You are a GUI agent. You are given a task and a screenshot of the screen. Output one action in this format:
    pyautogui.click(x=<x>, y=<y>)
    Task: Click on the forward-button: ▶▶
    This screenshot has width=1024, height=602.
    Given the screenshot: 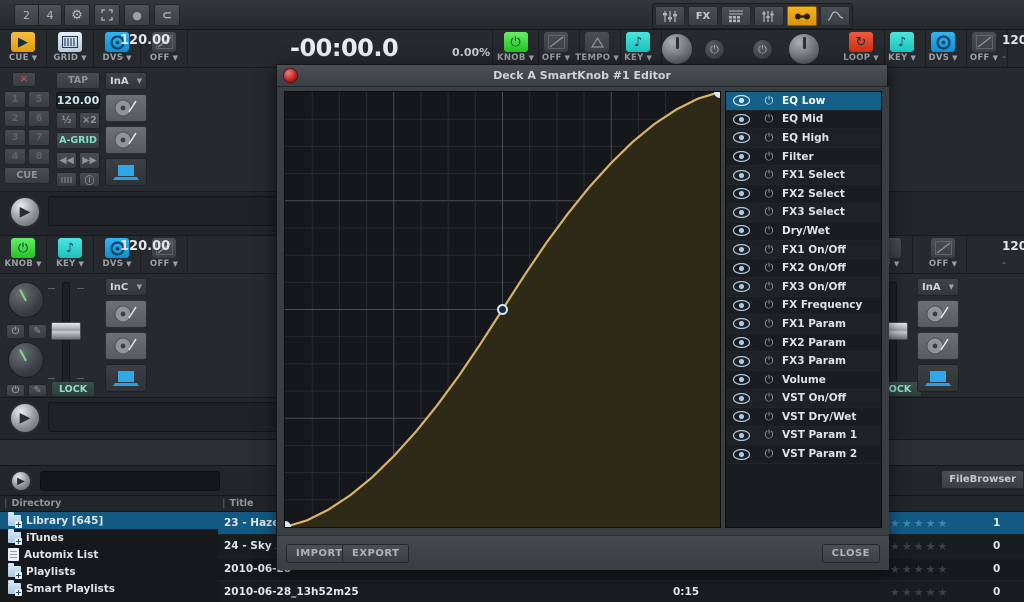 What is the action you would take?
    pyautogui.click(x=89, y=160)
    